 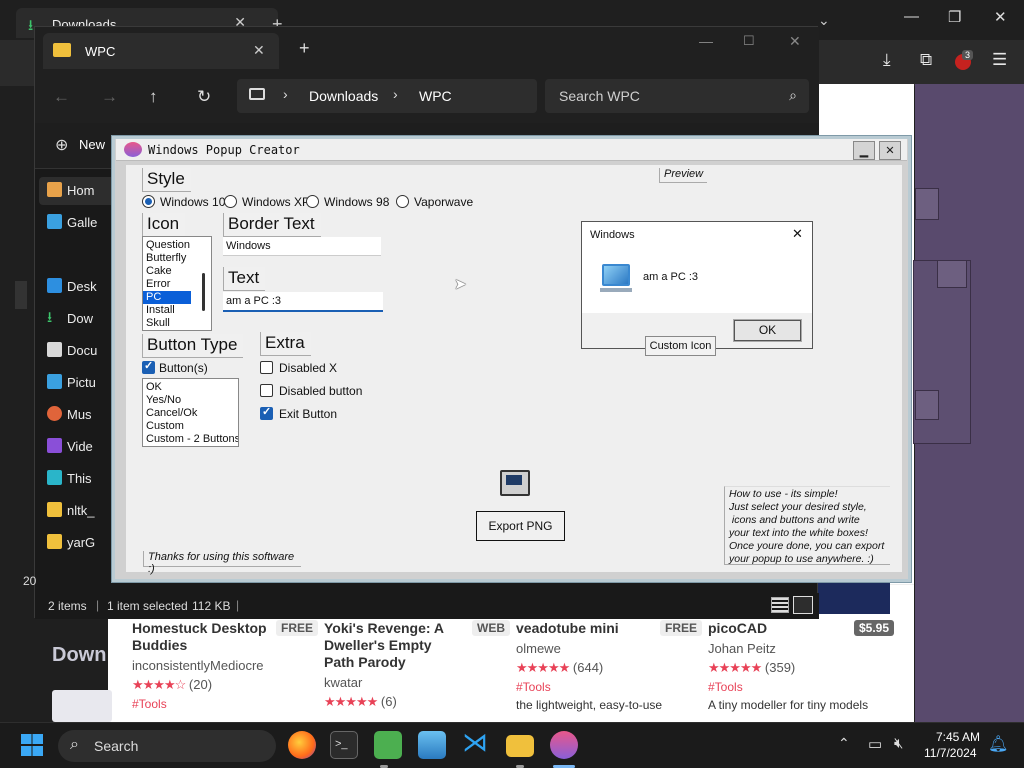 What do you see at coordinates (161, 51) in the screenshot?
I see `explorer-tab-wpc: WPC ✕` at bounding box center [161, 51].